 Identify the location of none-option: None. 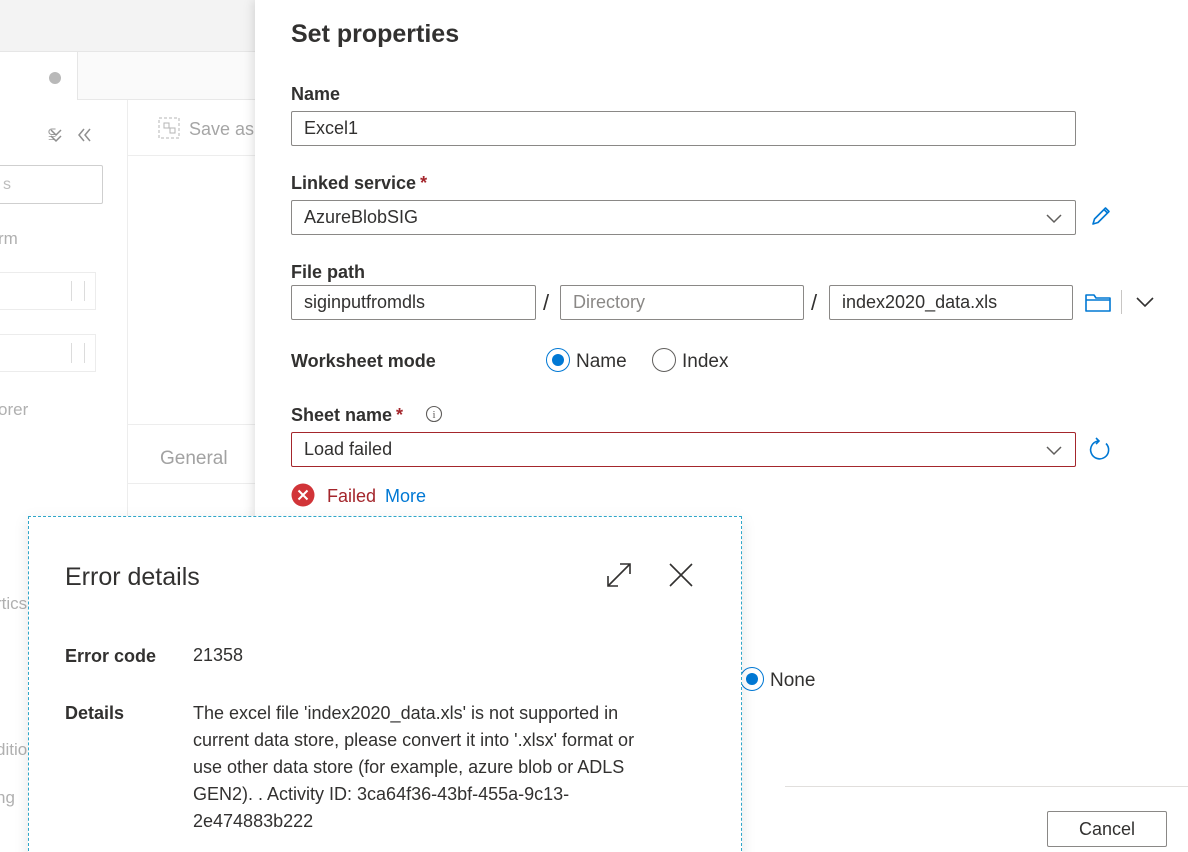
(777, 679).